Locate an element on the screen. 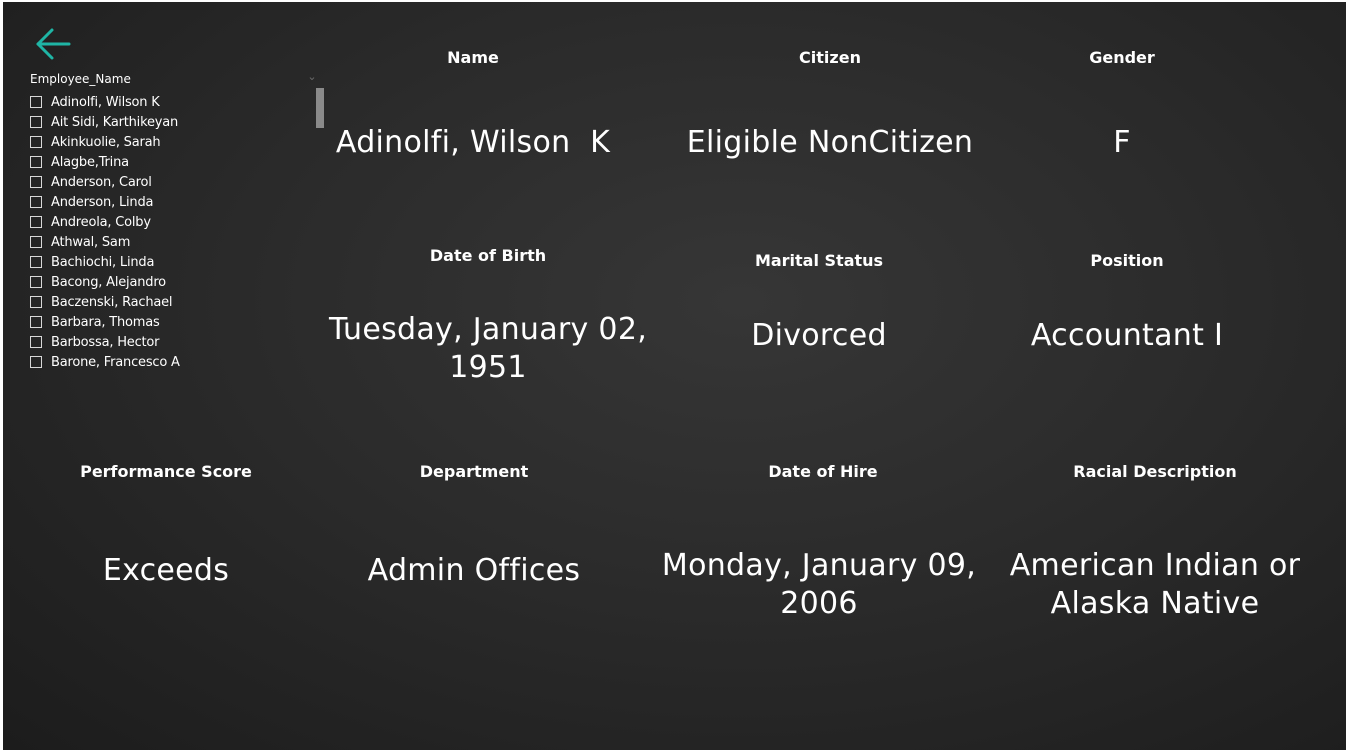  slicer-item-label: Akinkuolie, Sarah is located at coordinates (106, 142).